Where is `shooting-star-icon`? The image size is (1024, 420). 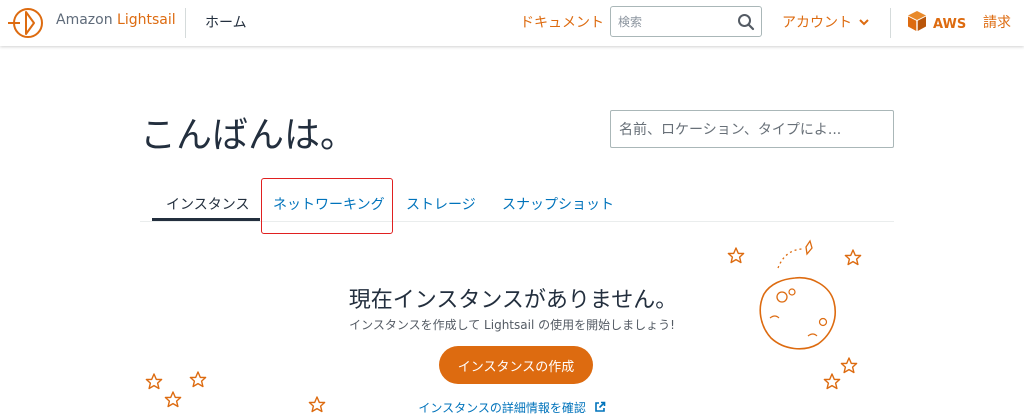
shooting-star-icon is located at coordinates (809, 247).